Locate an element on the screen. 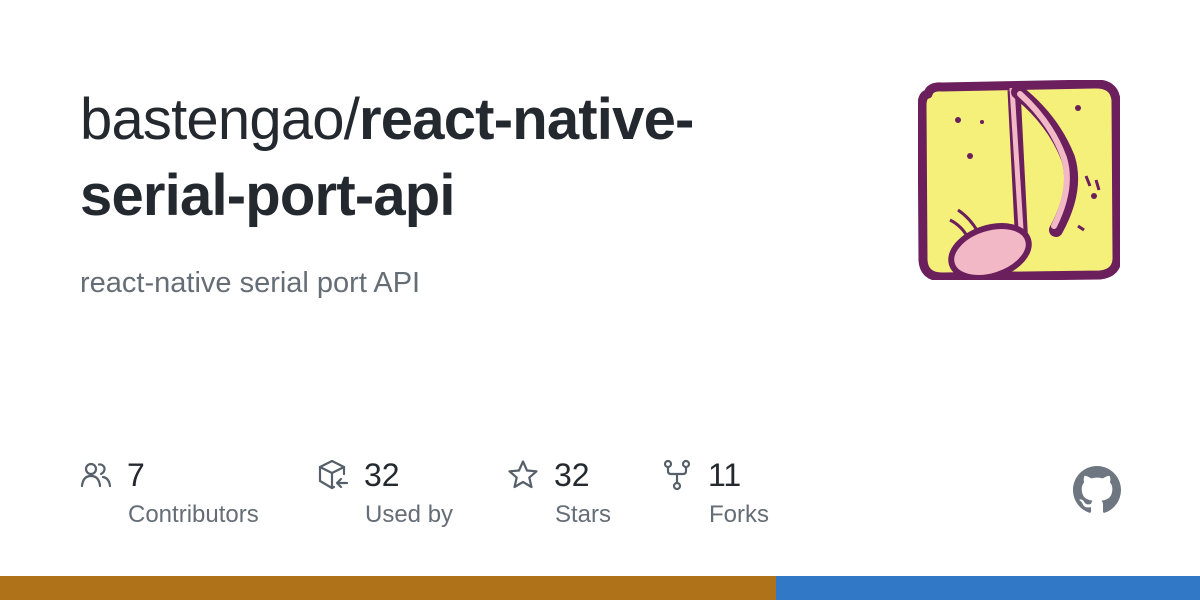 The image size is (1200, 600). stars-count: 32 is located at coordinates (572, 475).